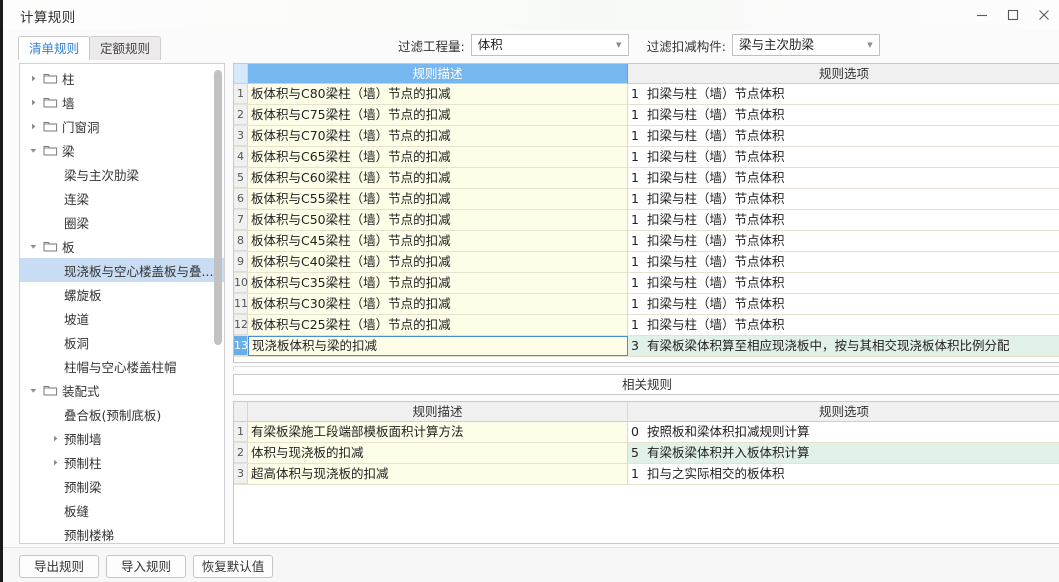  Describe the element at coordinates (549, 45) in the screenshot. I see `filter-quantity-select: 体积 ▼` at that location.